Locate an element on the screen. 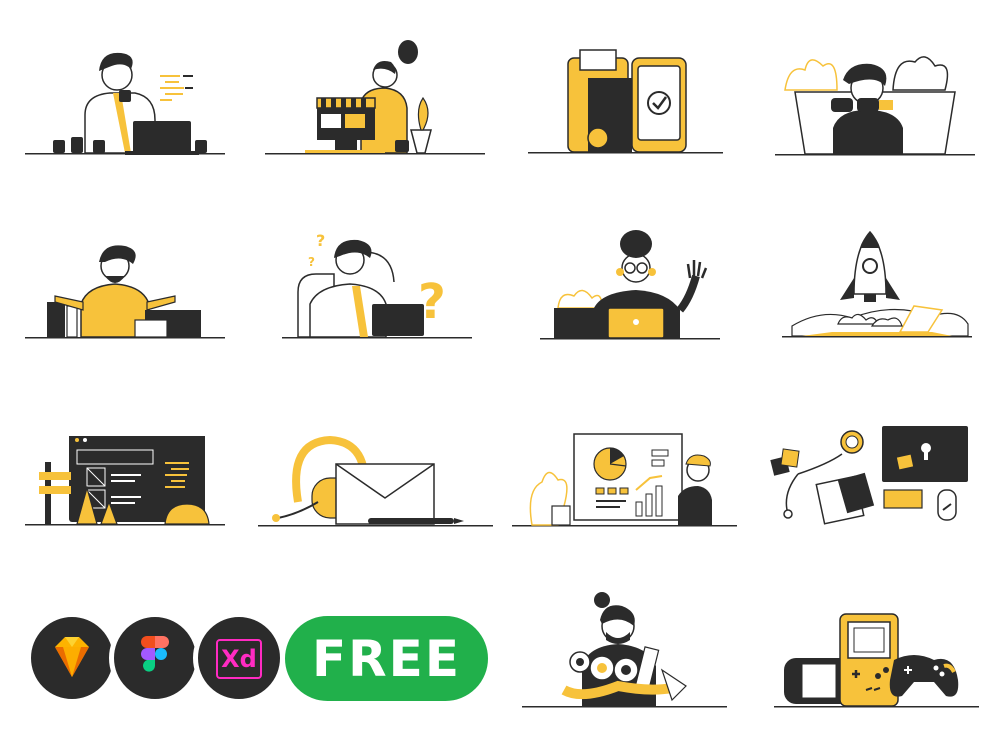 The image size is (1000, 750). adobe-xd-badge: Xd is located at coordinates (239, 658).